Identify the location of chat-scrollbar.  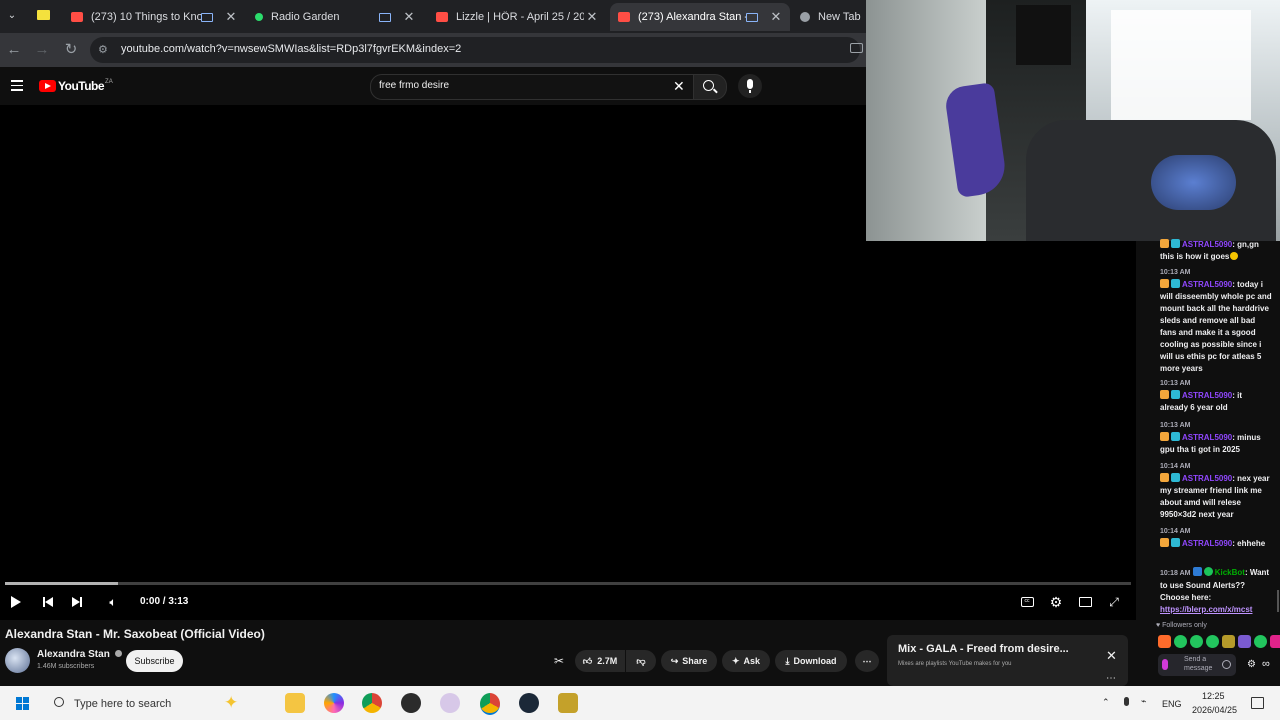
(1278, 601).